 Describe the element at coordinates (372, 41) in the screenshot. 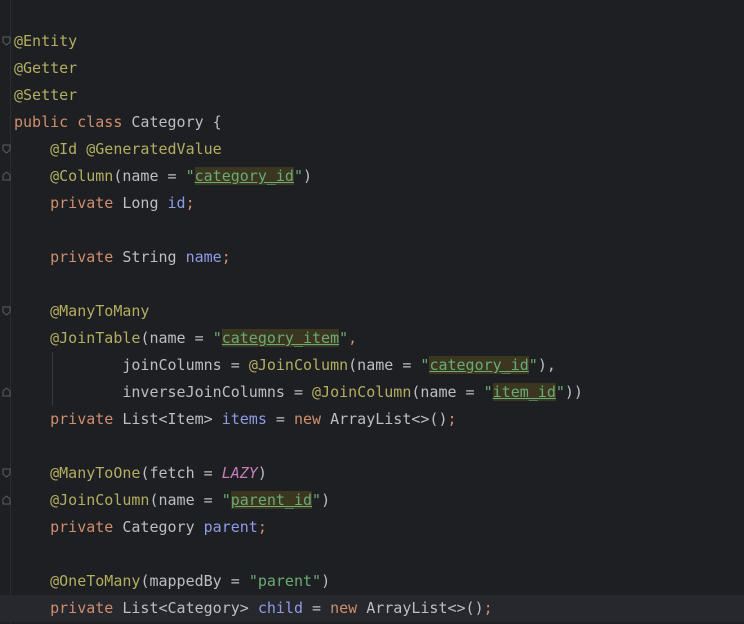

I see `code-line: @Entity` at that location.